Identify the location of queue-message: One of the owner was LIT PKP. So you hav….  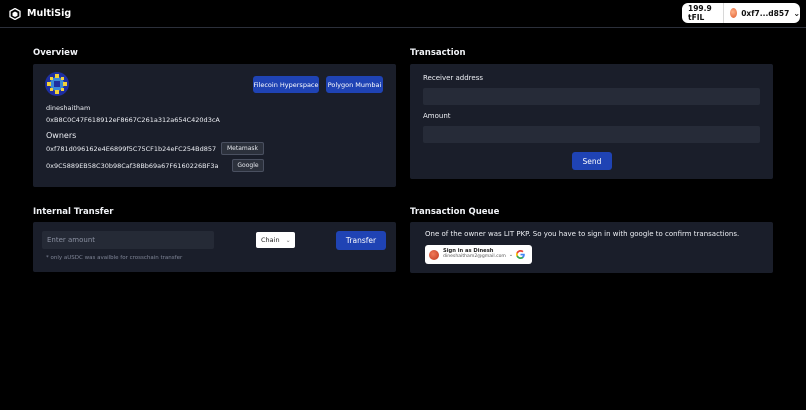
(582, 234).